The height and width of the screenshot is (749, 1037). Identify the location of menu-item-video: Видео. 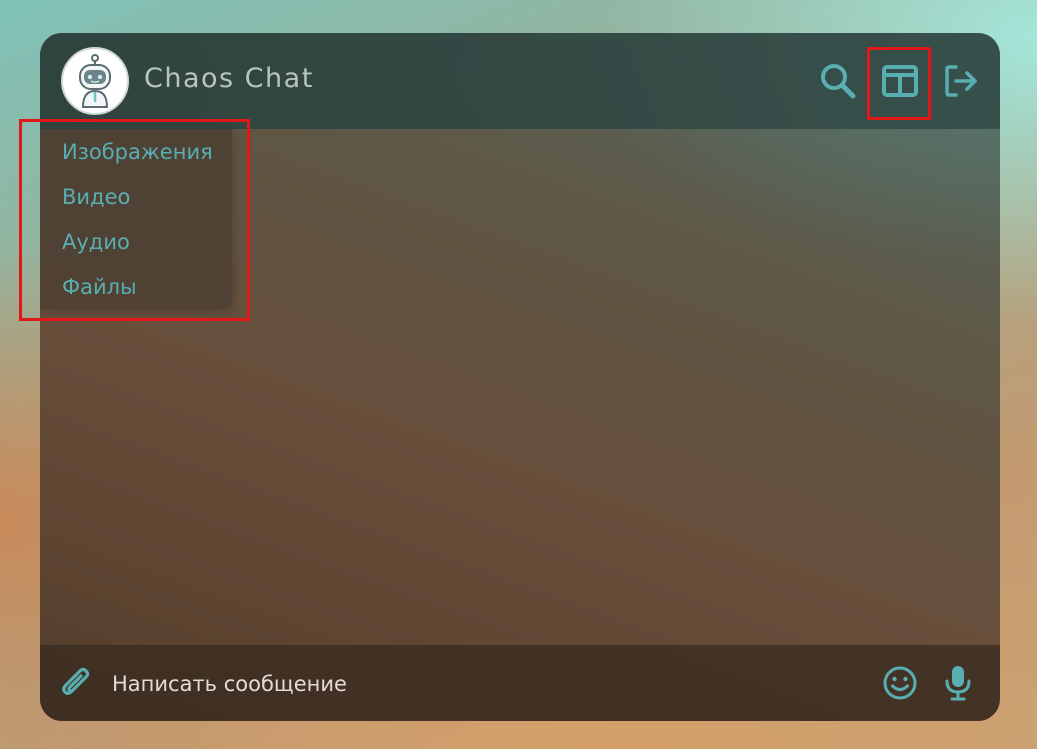
(96, 197).